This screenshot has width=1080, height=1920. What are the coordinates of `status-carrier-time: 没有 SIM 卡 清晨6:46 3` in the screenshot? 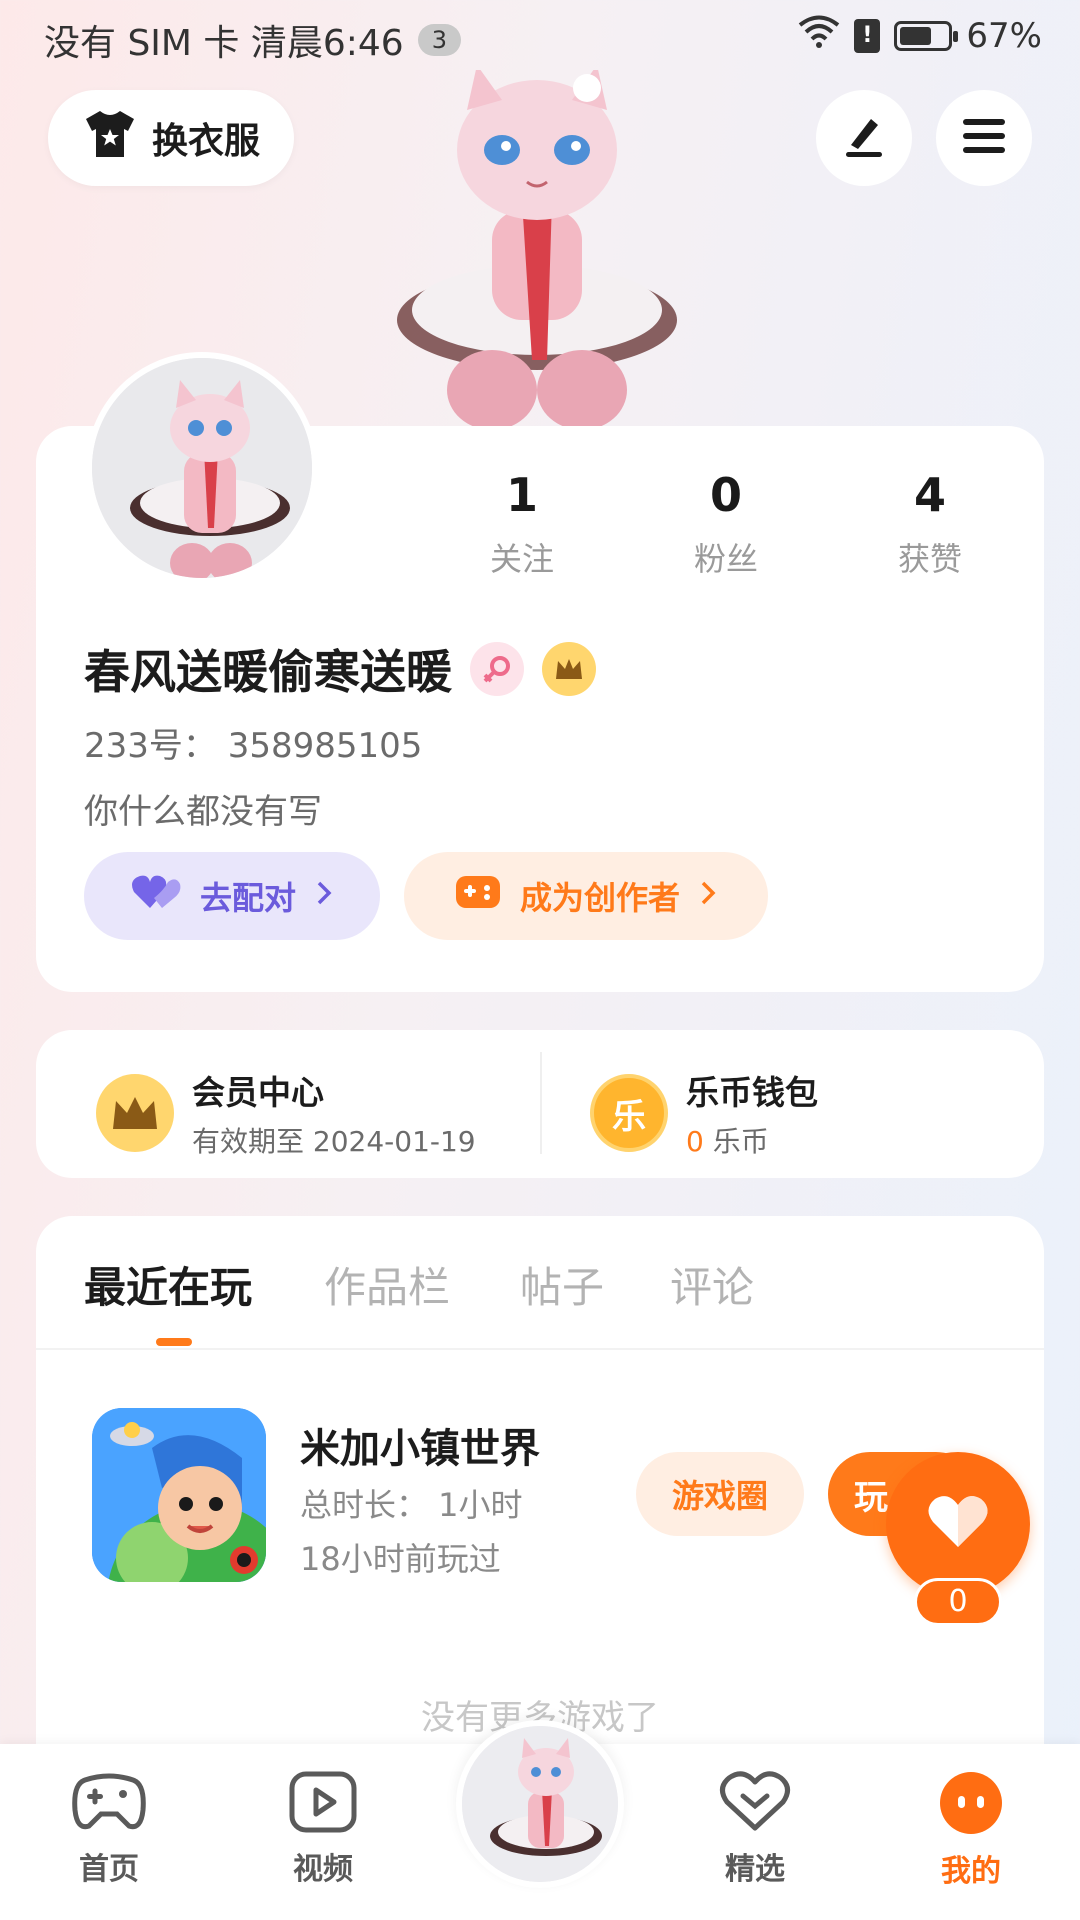 It's located at (252, 40).